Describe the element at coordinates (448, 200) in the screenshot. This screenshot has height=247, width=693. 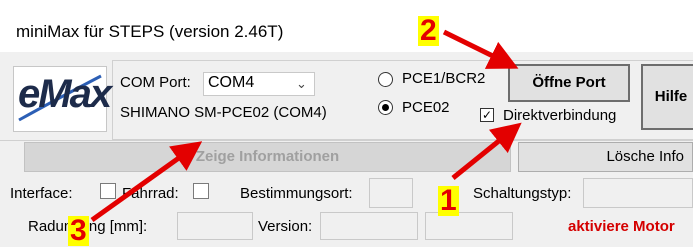
I see `annotation-marker-1: 1` at that location.